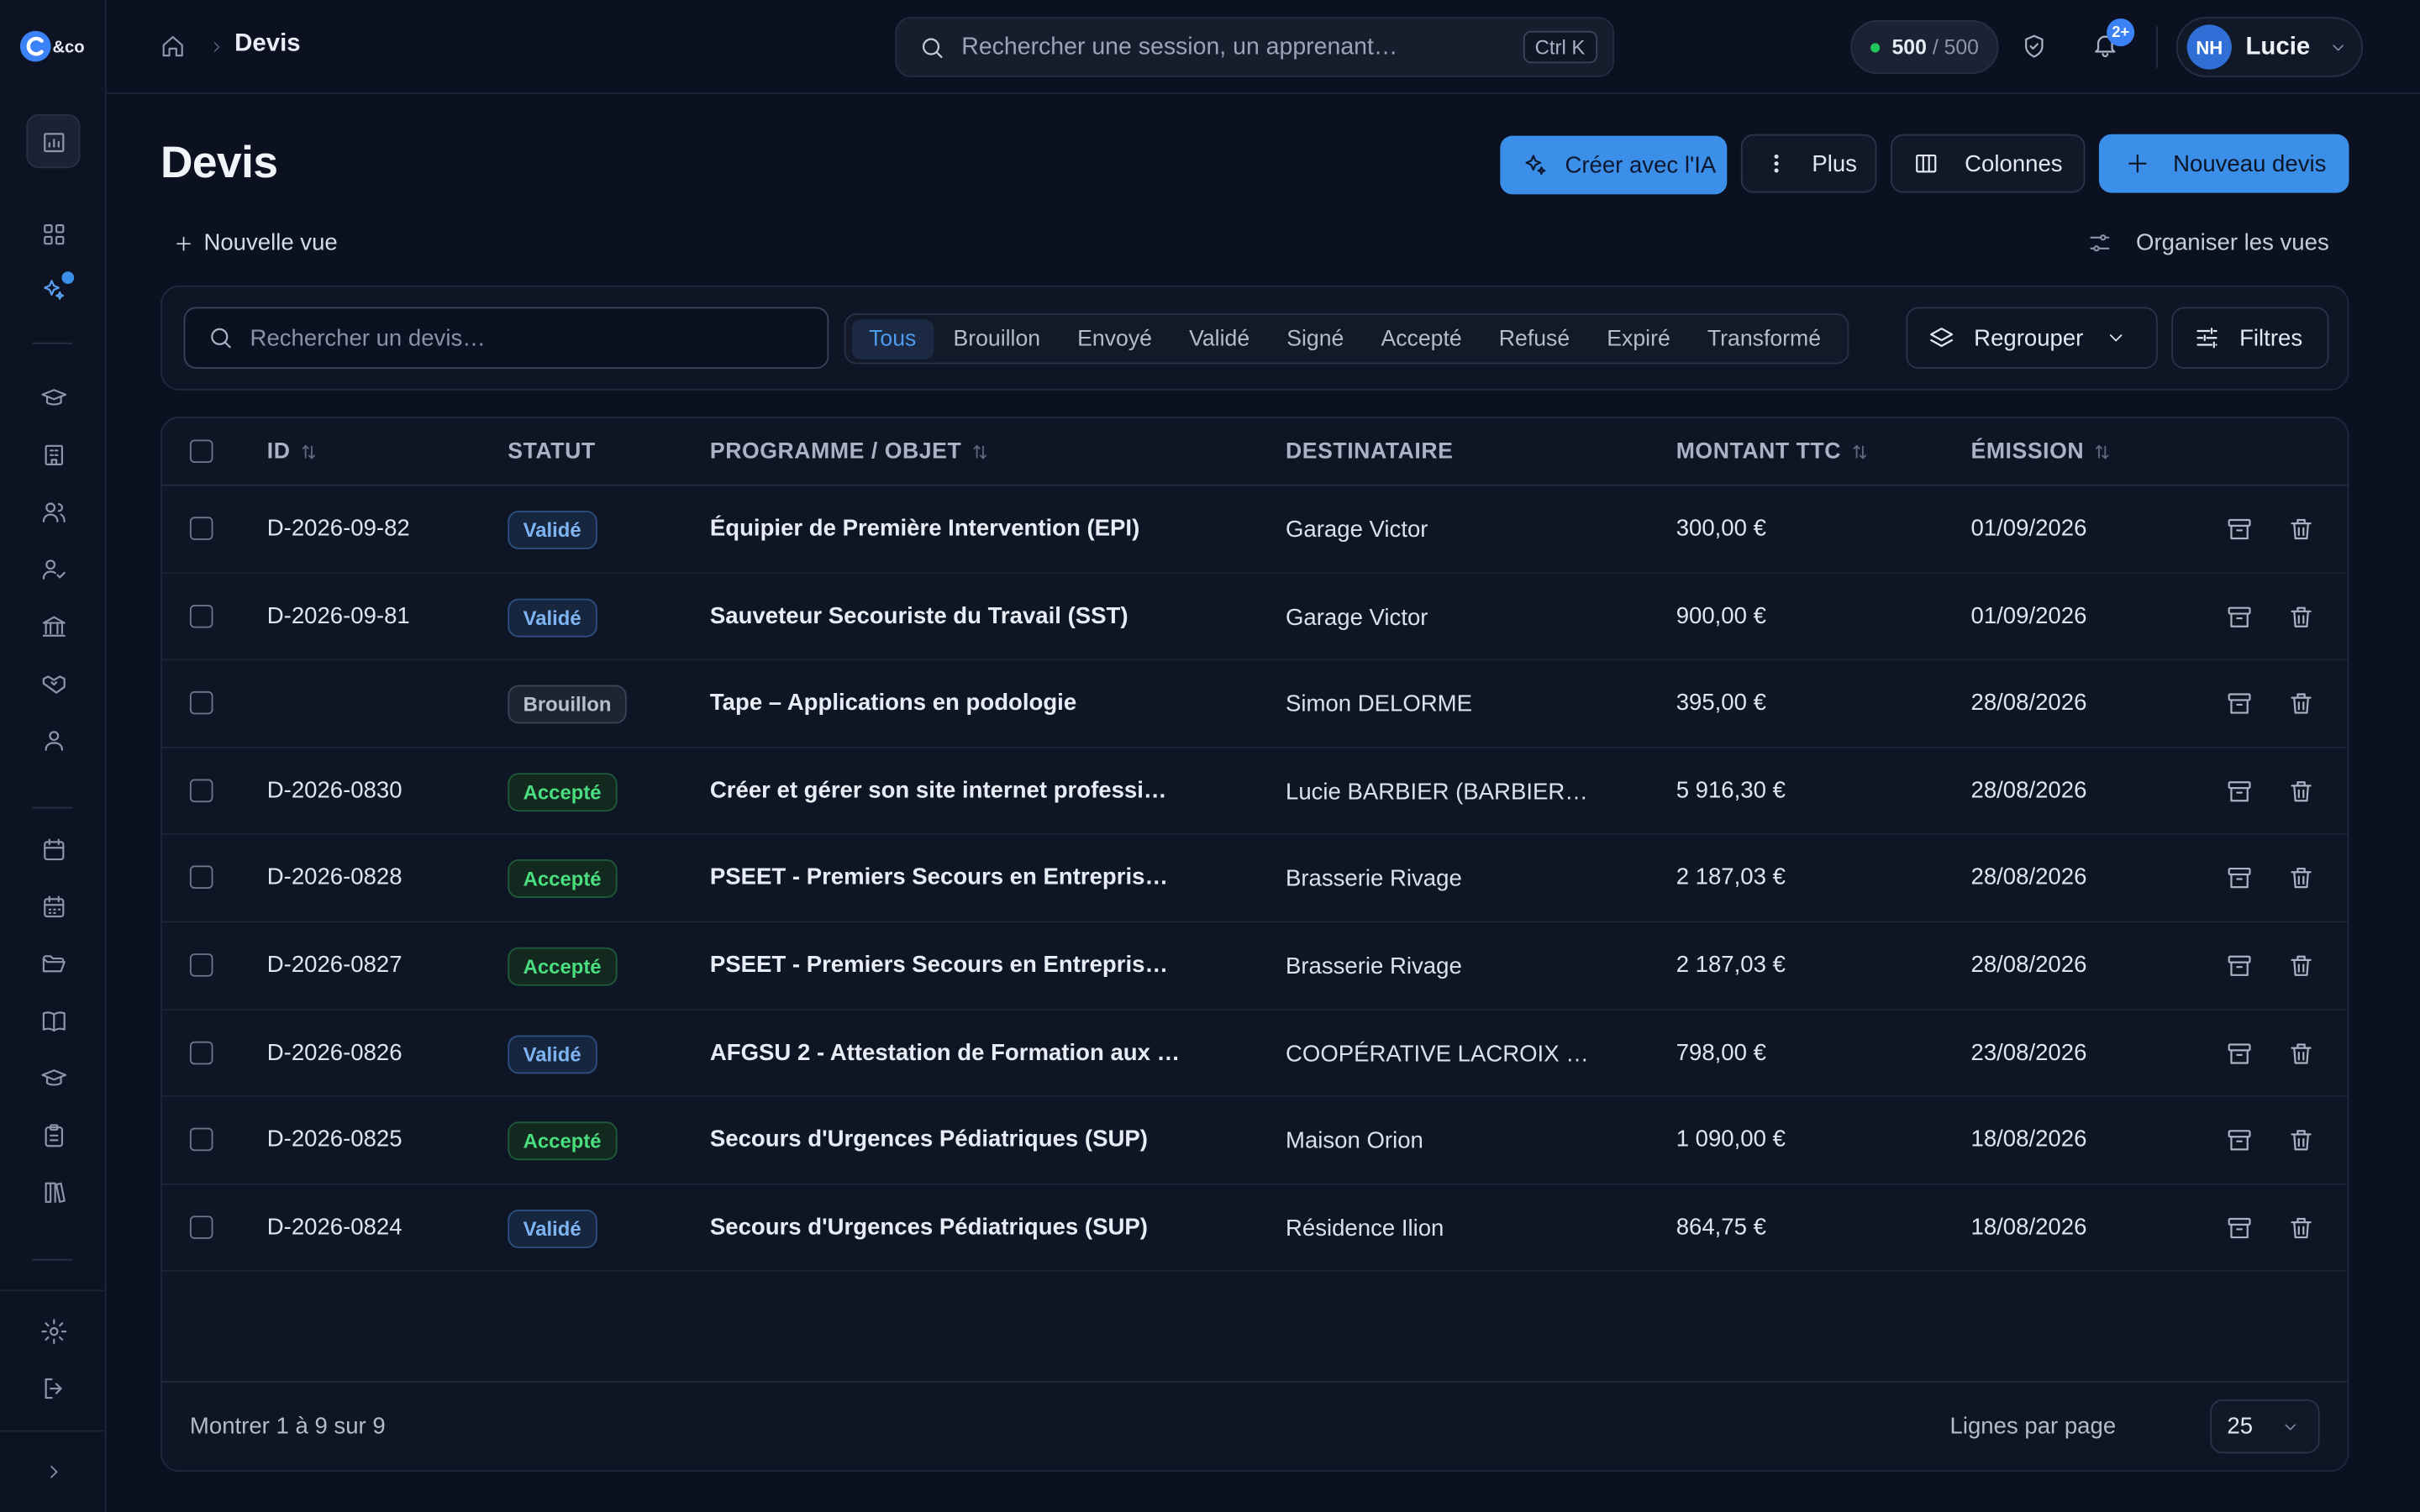 This screenshot has width=2420, height=1512. I want to click on tab-7: Expiré, so click(1638, 338).